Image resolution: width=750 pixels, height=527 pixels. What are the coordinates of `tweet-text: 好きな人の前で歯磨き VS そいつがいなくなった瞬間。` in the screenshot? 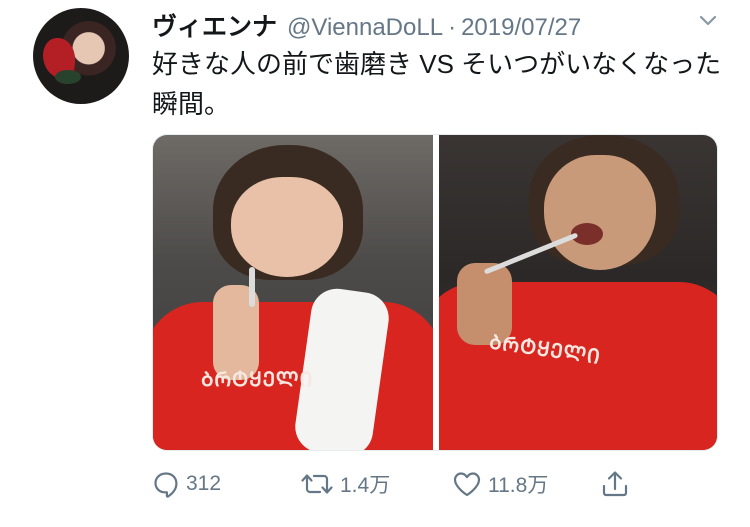 It's located at (437, 84).